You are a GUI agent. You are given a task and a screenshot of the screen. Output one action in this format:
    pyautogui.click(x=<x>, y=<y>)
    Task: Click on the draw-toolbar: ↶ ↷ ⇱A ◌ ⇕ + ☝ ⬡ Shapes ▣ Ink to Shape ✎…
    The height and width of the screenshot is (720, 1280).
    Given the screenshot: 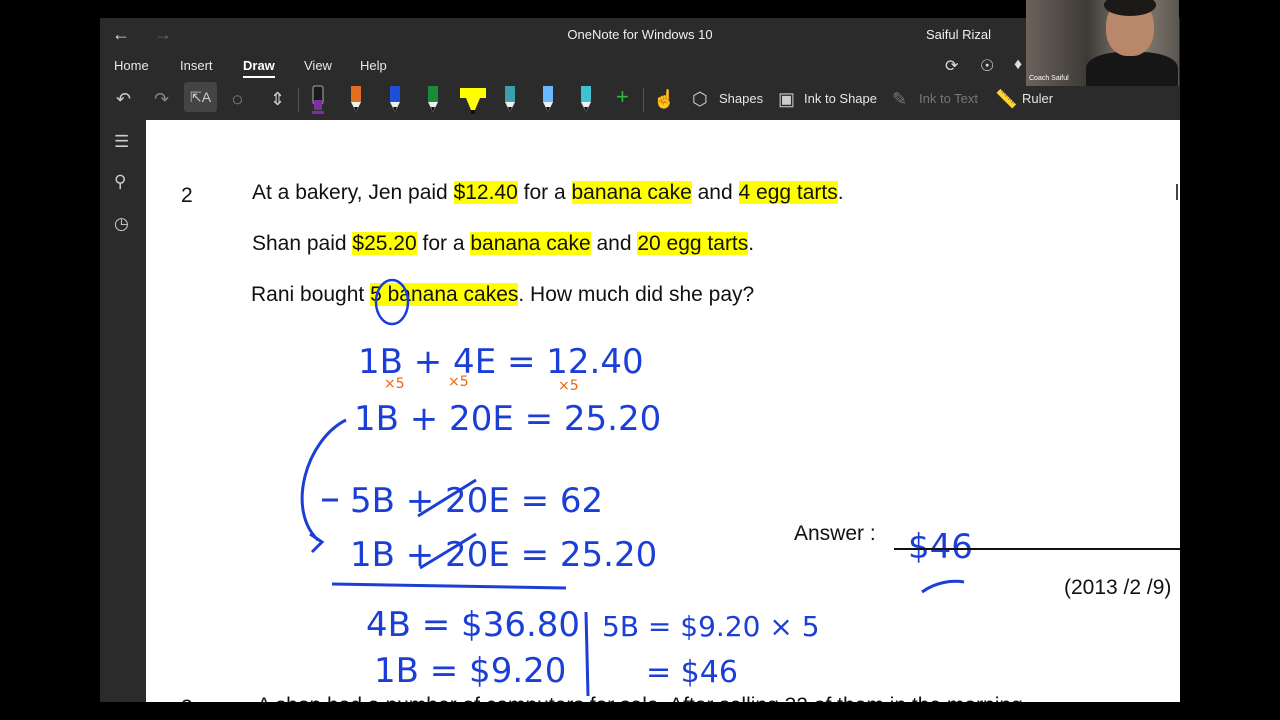 What is the action you would take?
    pyautogui.click(x=640, y=100)
    